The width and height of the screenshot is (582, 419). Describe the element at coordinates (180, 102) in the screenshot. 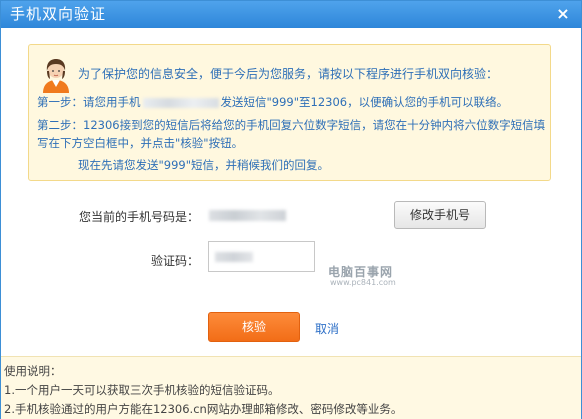

I see `masked-phone-number` at that location.